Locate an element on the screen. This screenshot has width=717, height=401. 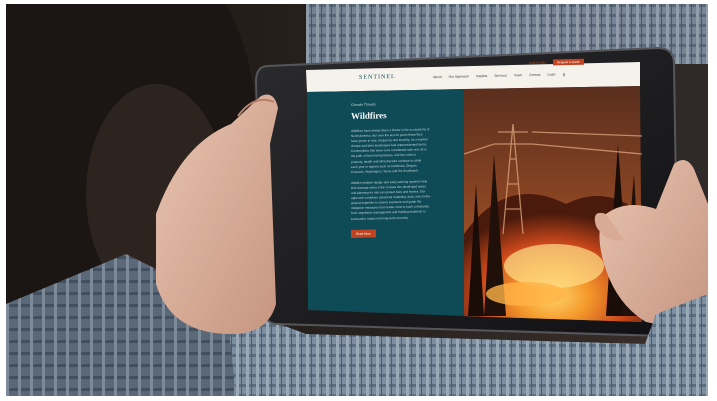
search-icon: ⚲ is located at coordinates (564, 74).